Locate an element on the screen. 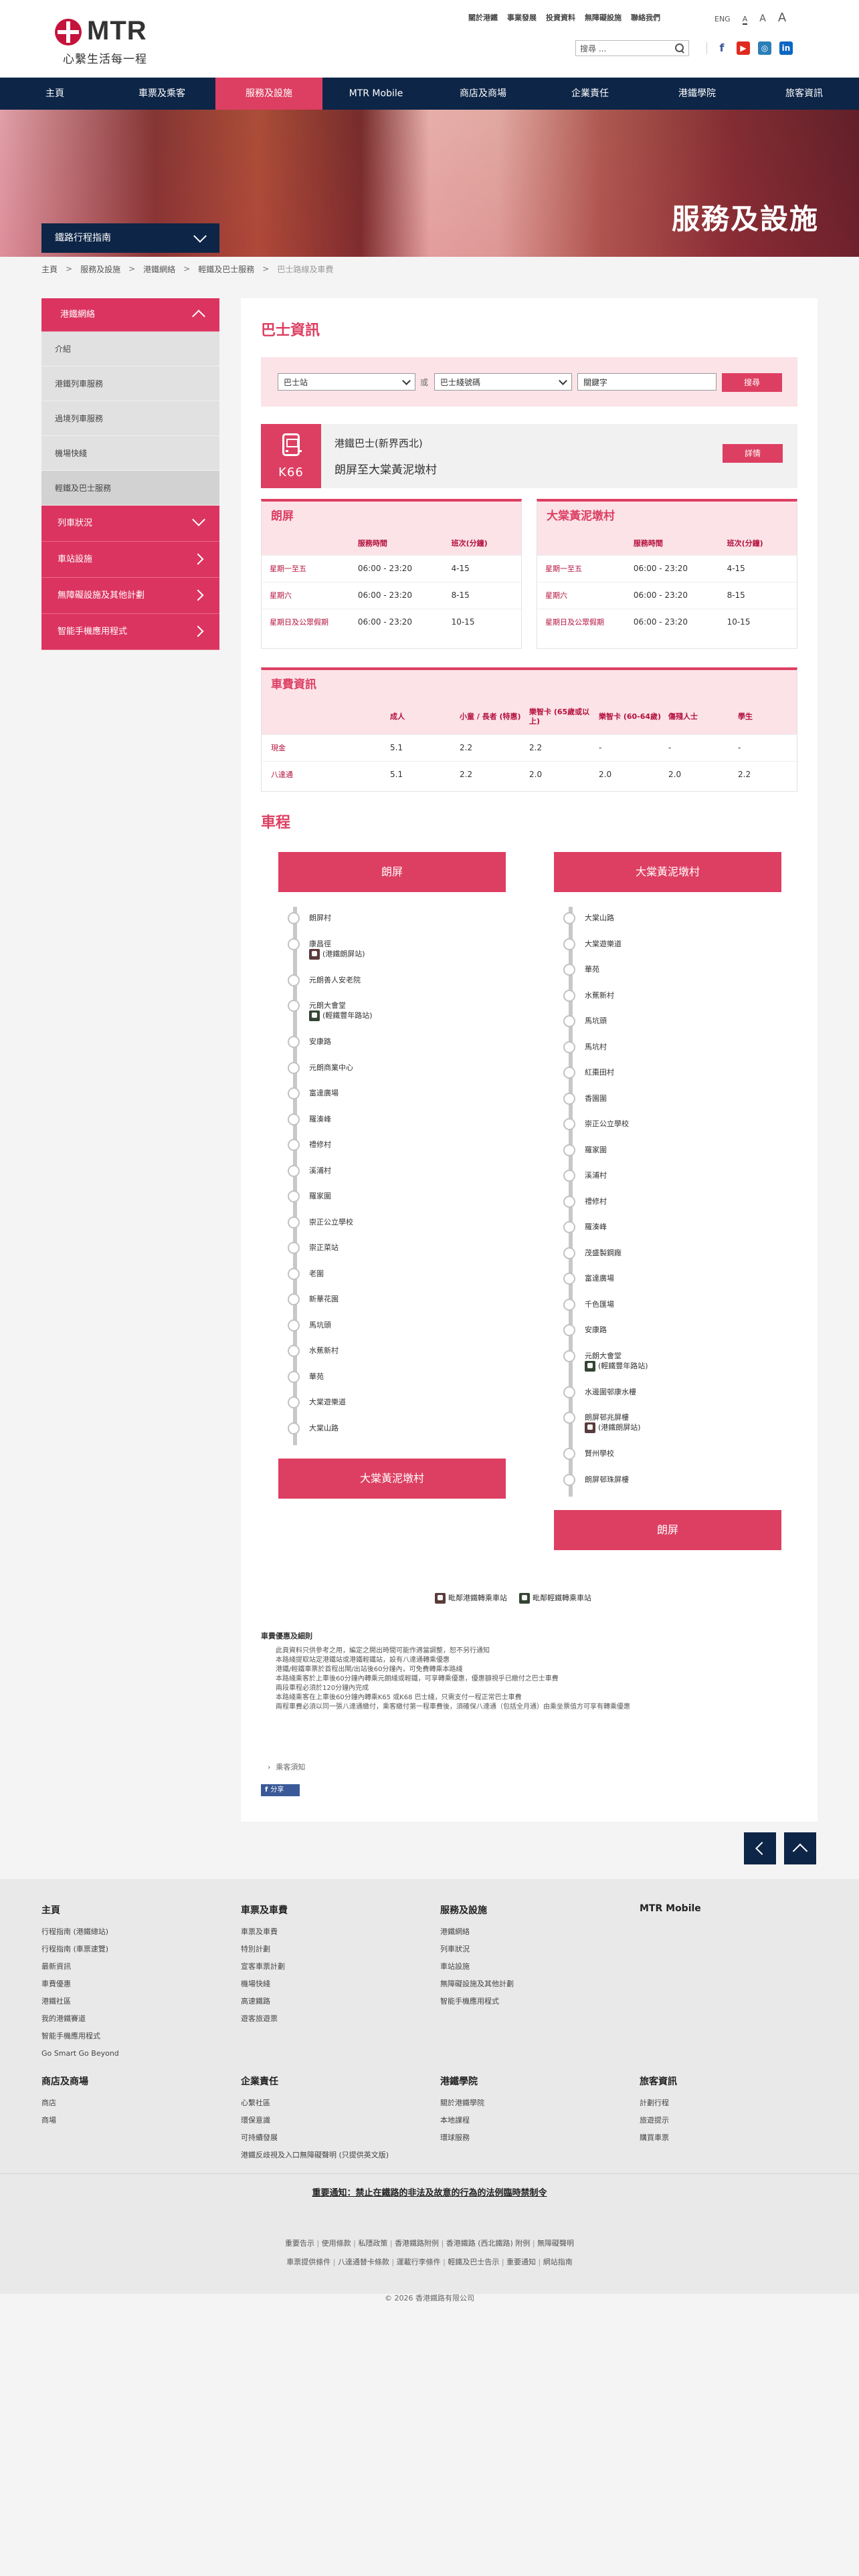  footer-link: 商店 is located at coordinates (121, 2103).